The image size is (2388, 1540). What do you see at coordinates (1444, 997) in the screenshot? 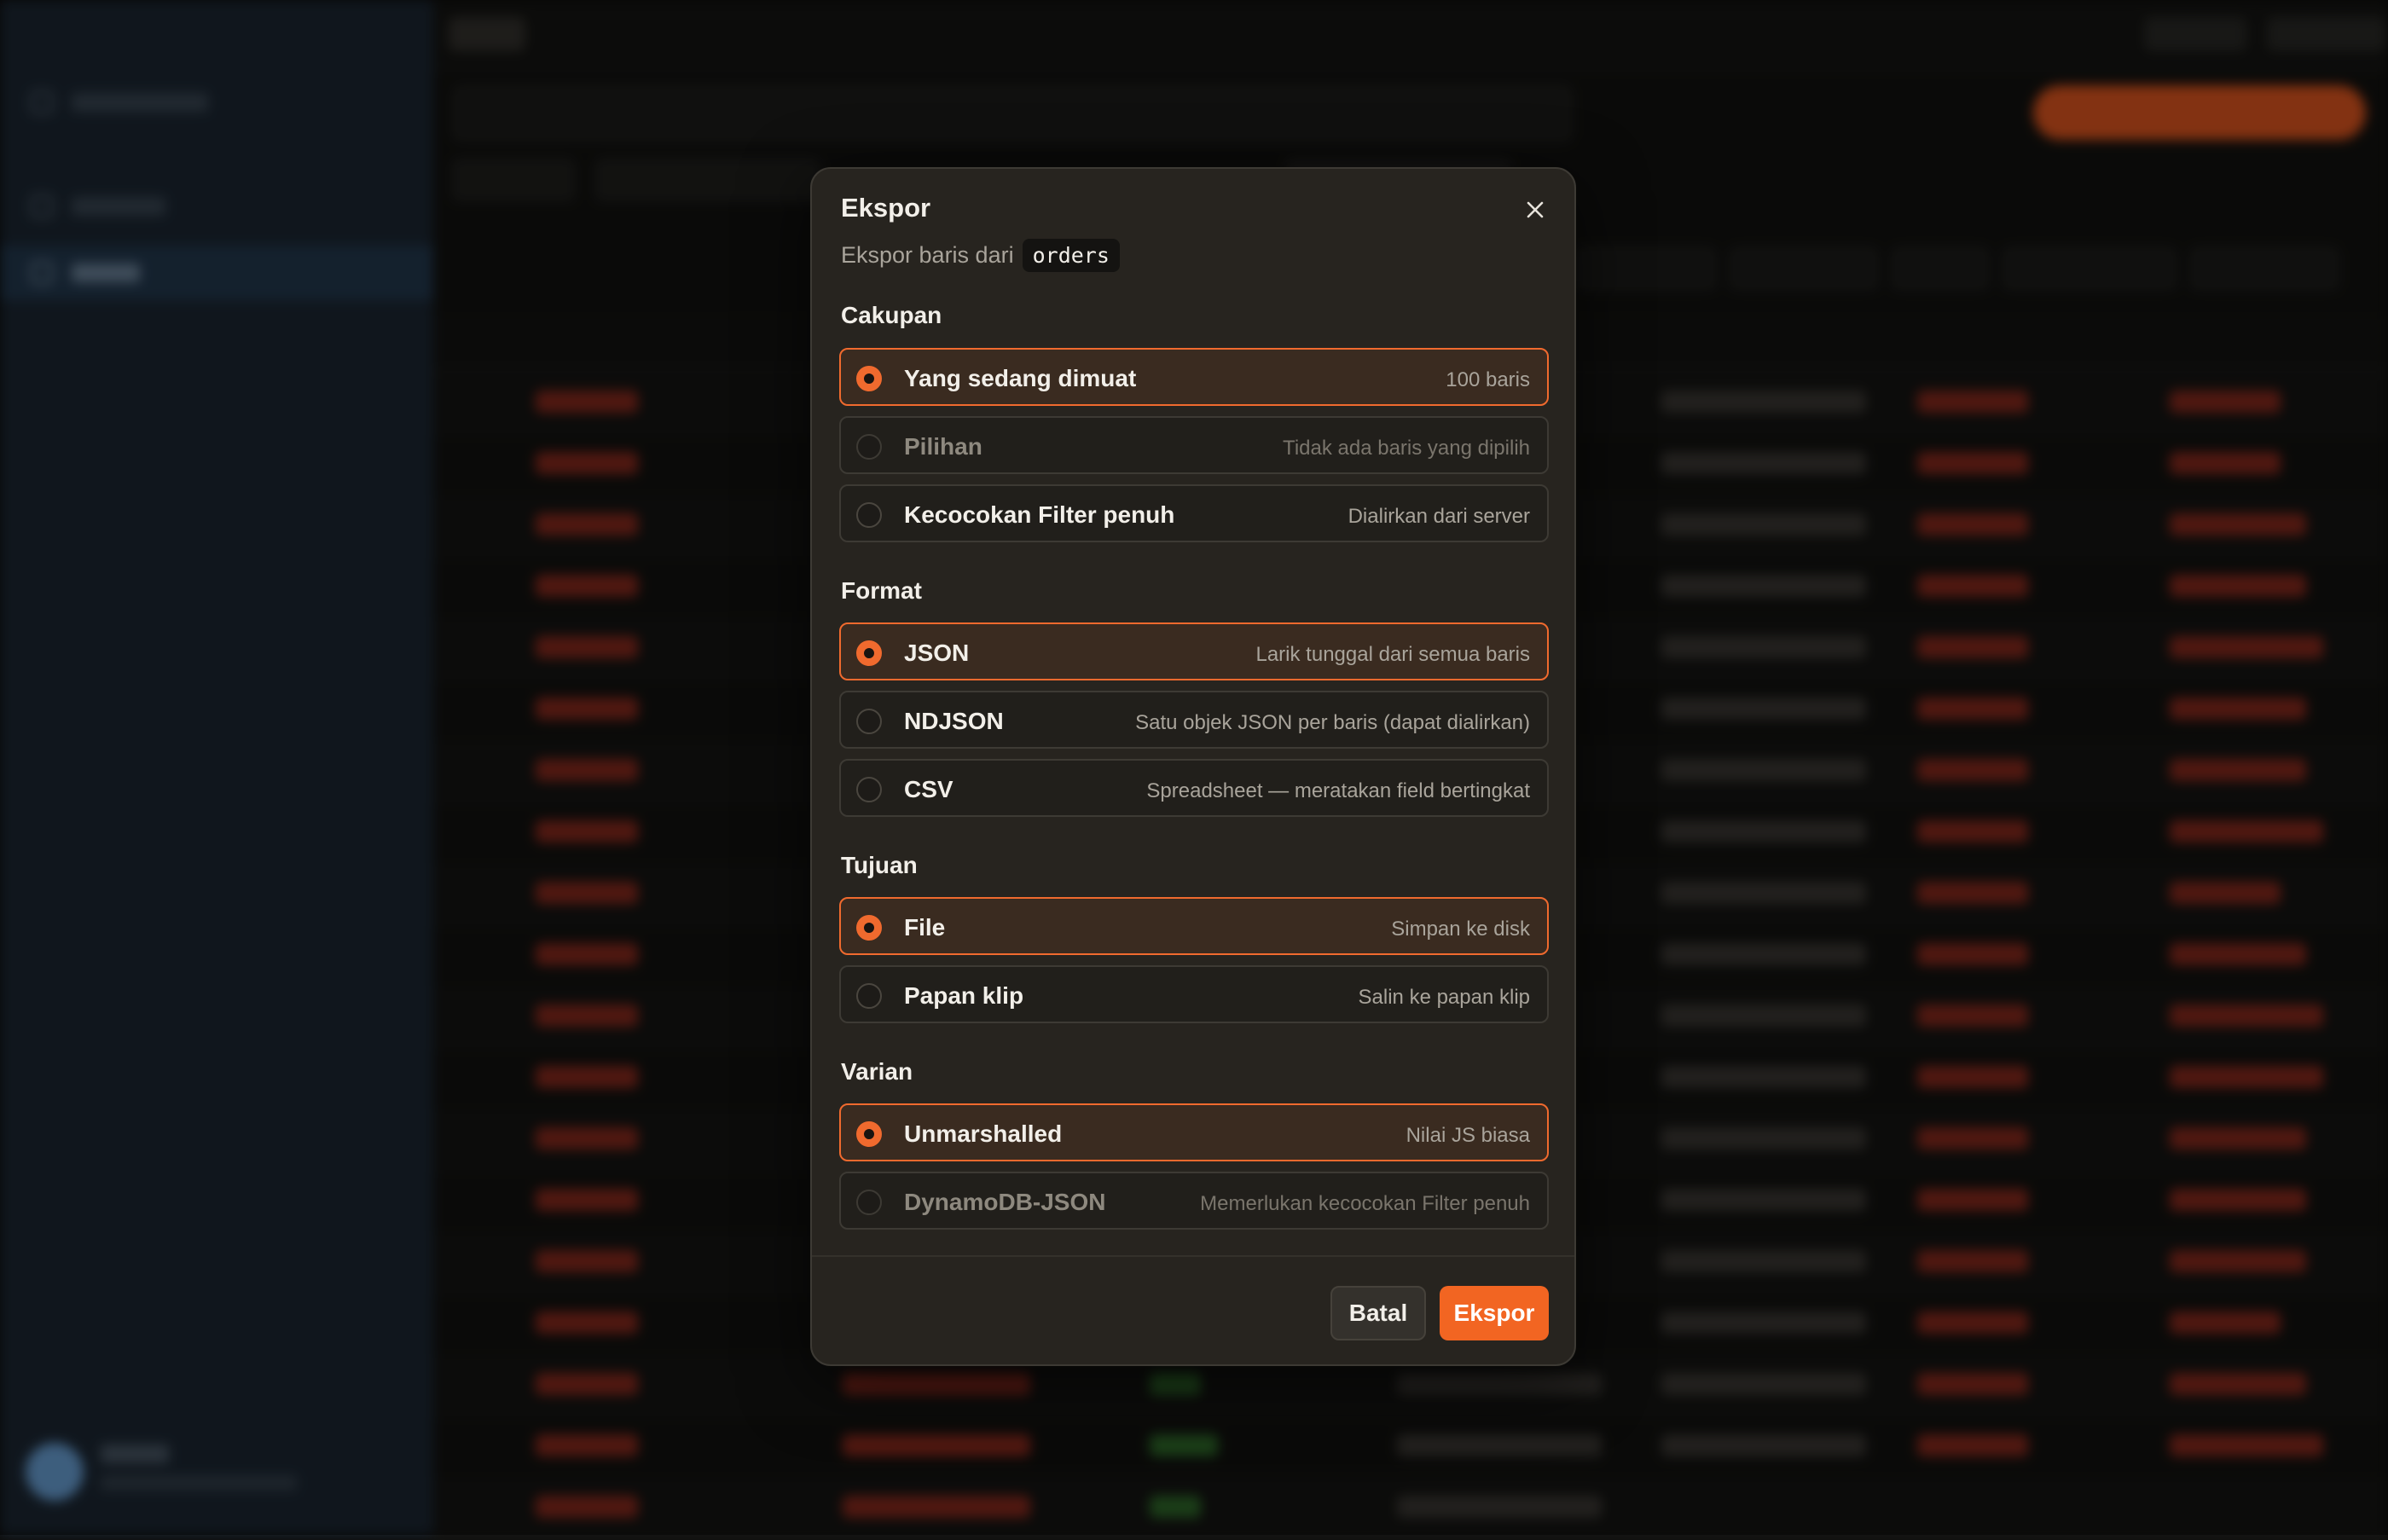
I see `option-description: Salin ke papan klip` at bounding box center [1444, 997].